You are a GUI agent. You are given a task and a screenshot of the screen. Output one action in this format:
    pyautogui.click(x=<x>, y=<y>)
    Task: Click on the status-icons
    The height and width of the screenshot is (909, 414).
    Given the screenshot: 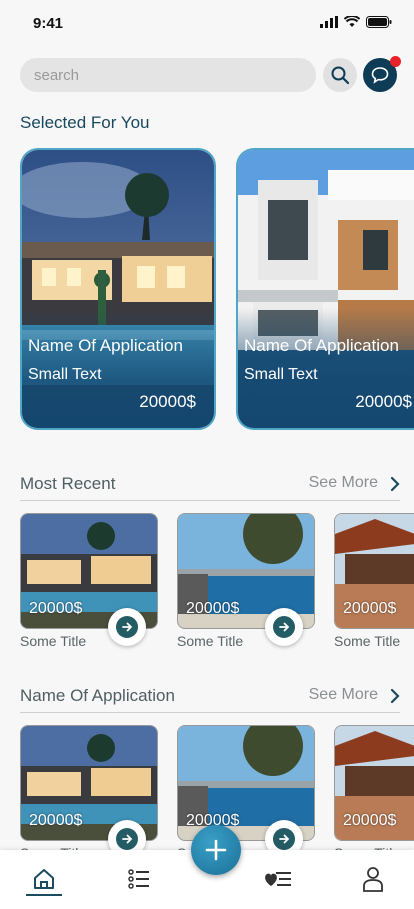 What is the action you would take?
    pyautogui.click(x=356, y=22)
    